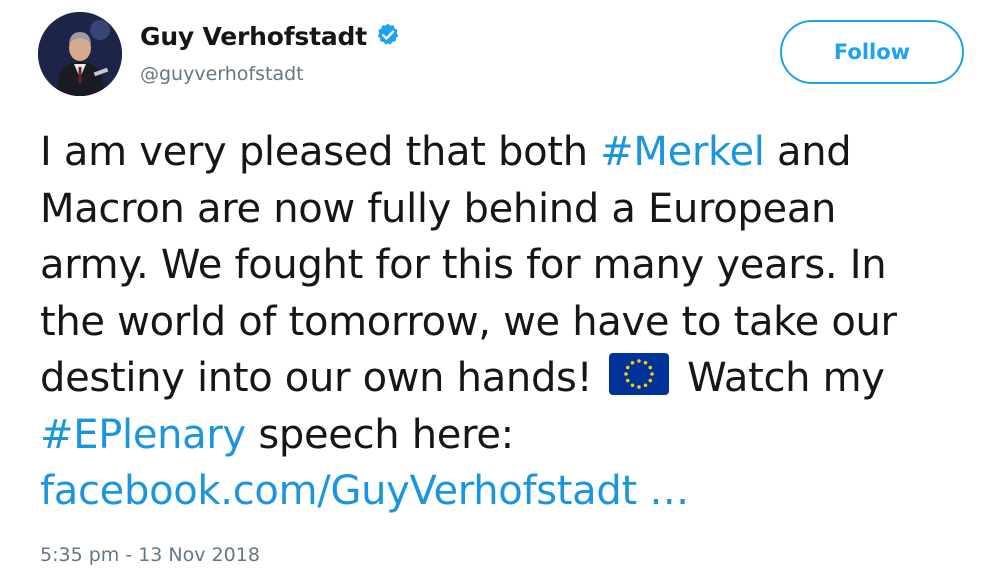 The image size is (1000, 579). I want to click on tweet-text-segment: and, so click(808, 152).